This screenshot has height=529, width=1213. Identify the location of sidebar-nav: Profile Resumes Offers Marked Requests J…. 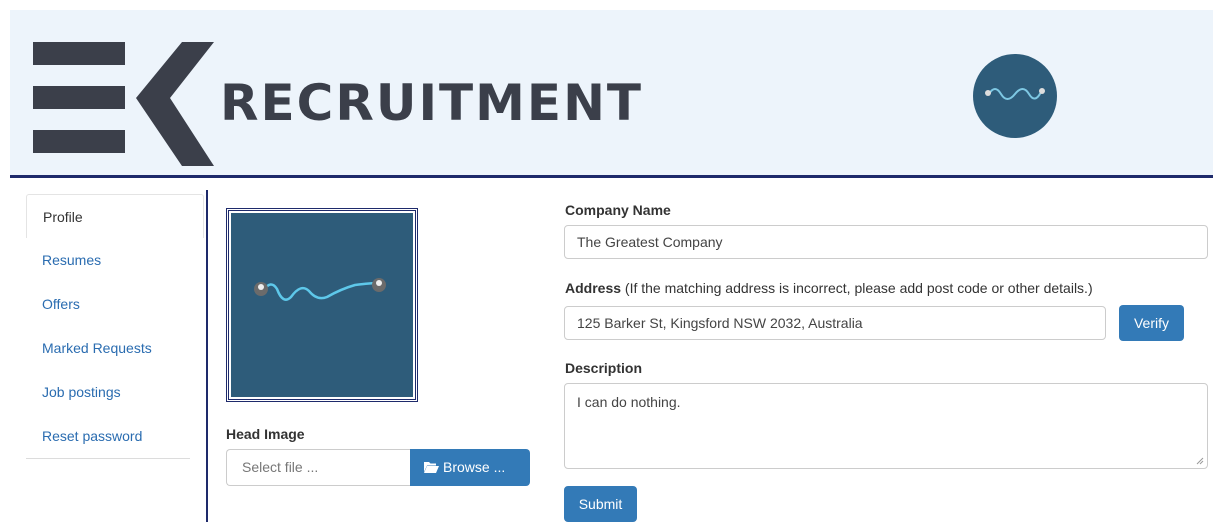
(115, 326).